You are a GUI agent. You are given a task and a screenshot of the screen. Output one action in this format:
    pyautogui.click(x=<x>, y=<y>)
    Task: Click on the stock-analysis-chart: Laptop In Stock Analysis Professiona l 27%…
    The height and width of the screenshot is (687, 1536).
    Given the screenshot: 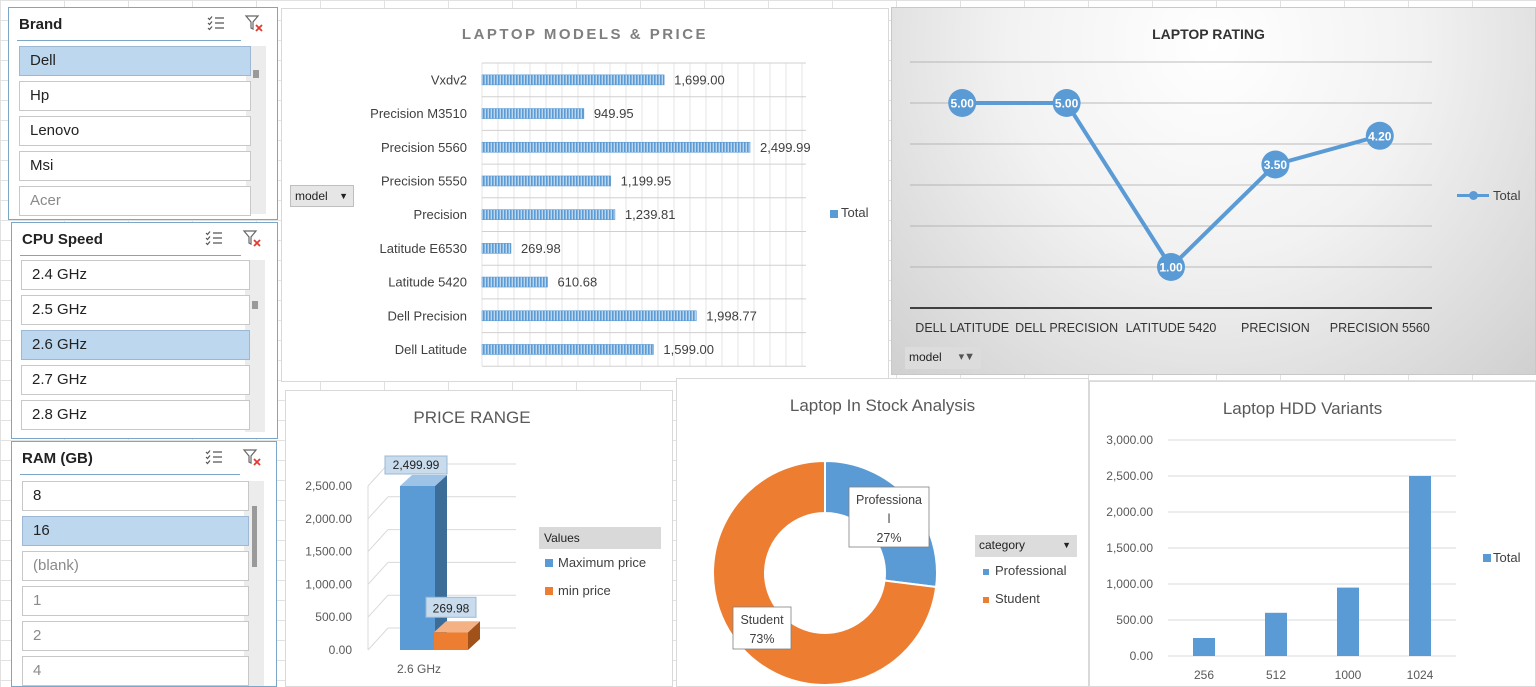 What is the action you would take?
    pyautogui.click(x=882, y=532)
    